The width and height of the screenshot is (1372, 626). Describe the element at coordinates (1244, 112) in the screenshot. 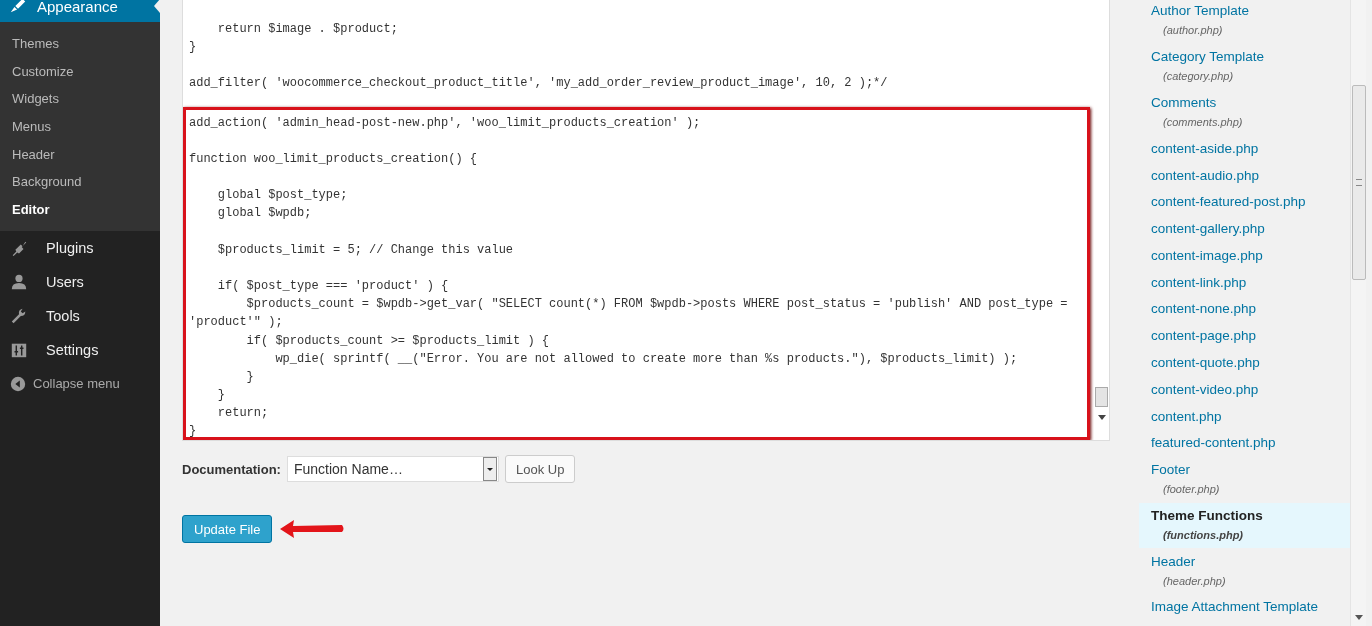

I see `file-item: Comments (comments.php)` at that location.